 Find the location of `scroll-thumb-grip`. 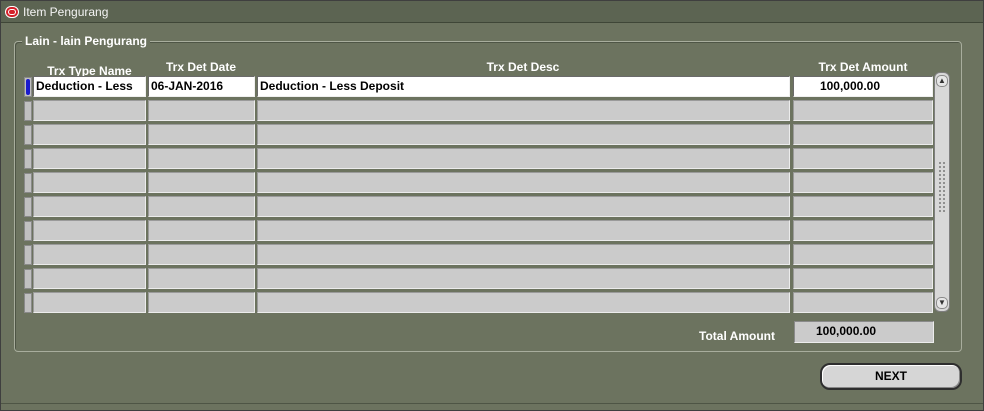

scroll-thumb-grip is located at coordinates (942, 187).